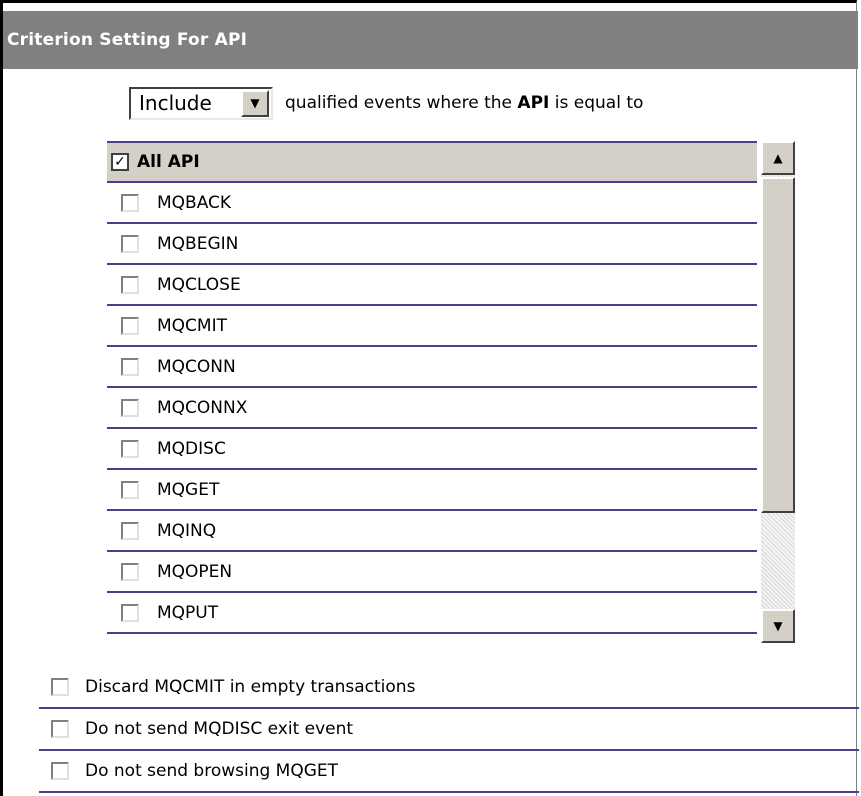 The height and width of the screenshot is (796, 861). Describe the element at coordinates (432, 531) in the screenshot. I see `list-item: MQINQ` at that location.